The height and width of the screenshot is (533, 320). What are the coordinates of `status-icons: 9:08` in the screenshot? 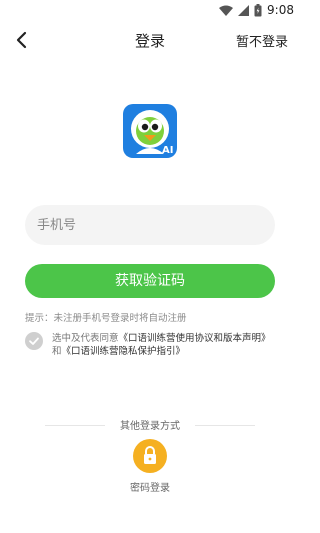 It's located at (256, 10).